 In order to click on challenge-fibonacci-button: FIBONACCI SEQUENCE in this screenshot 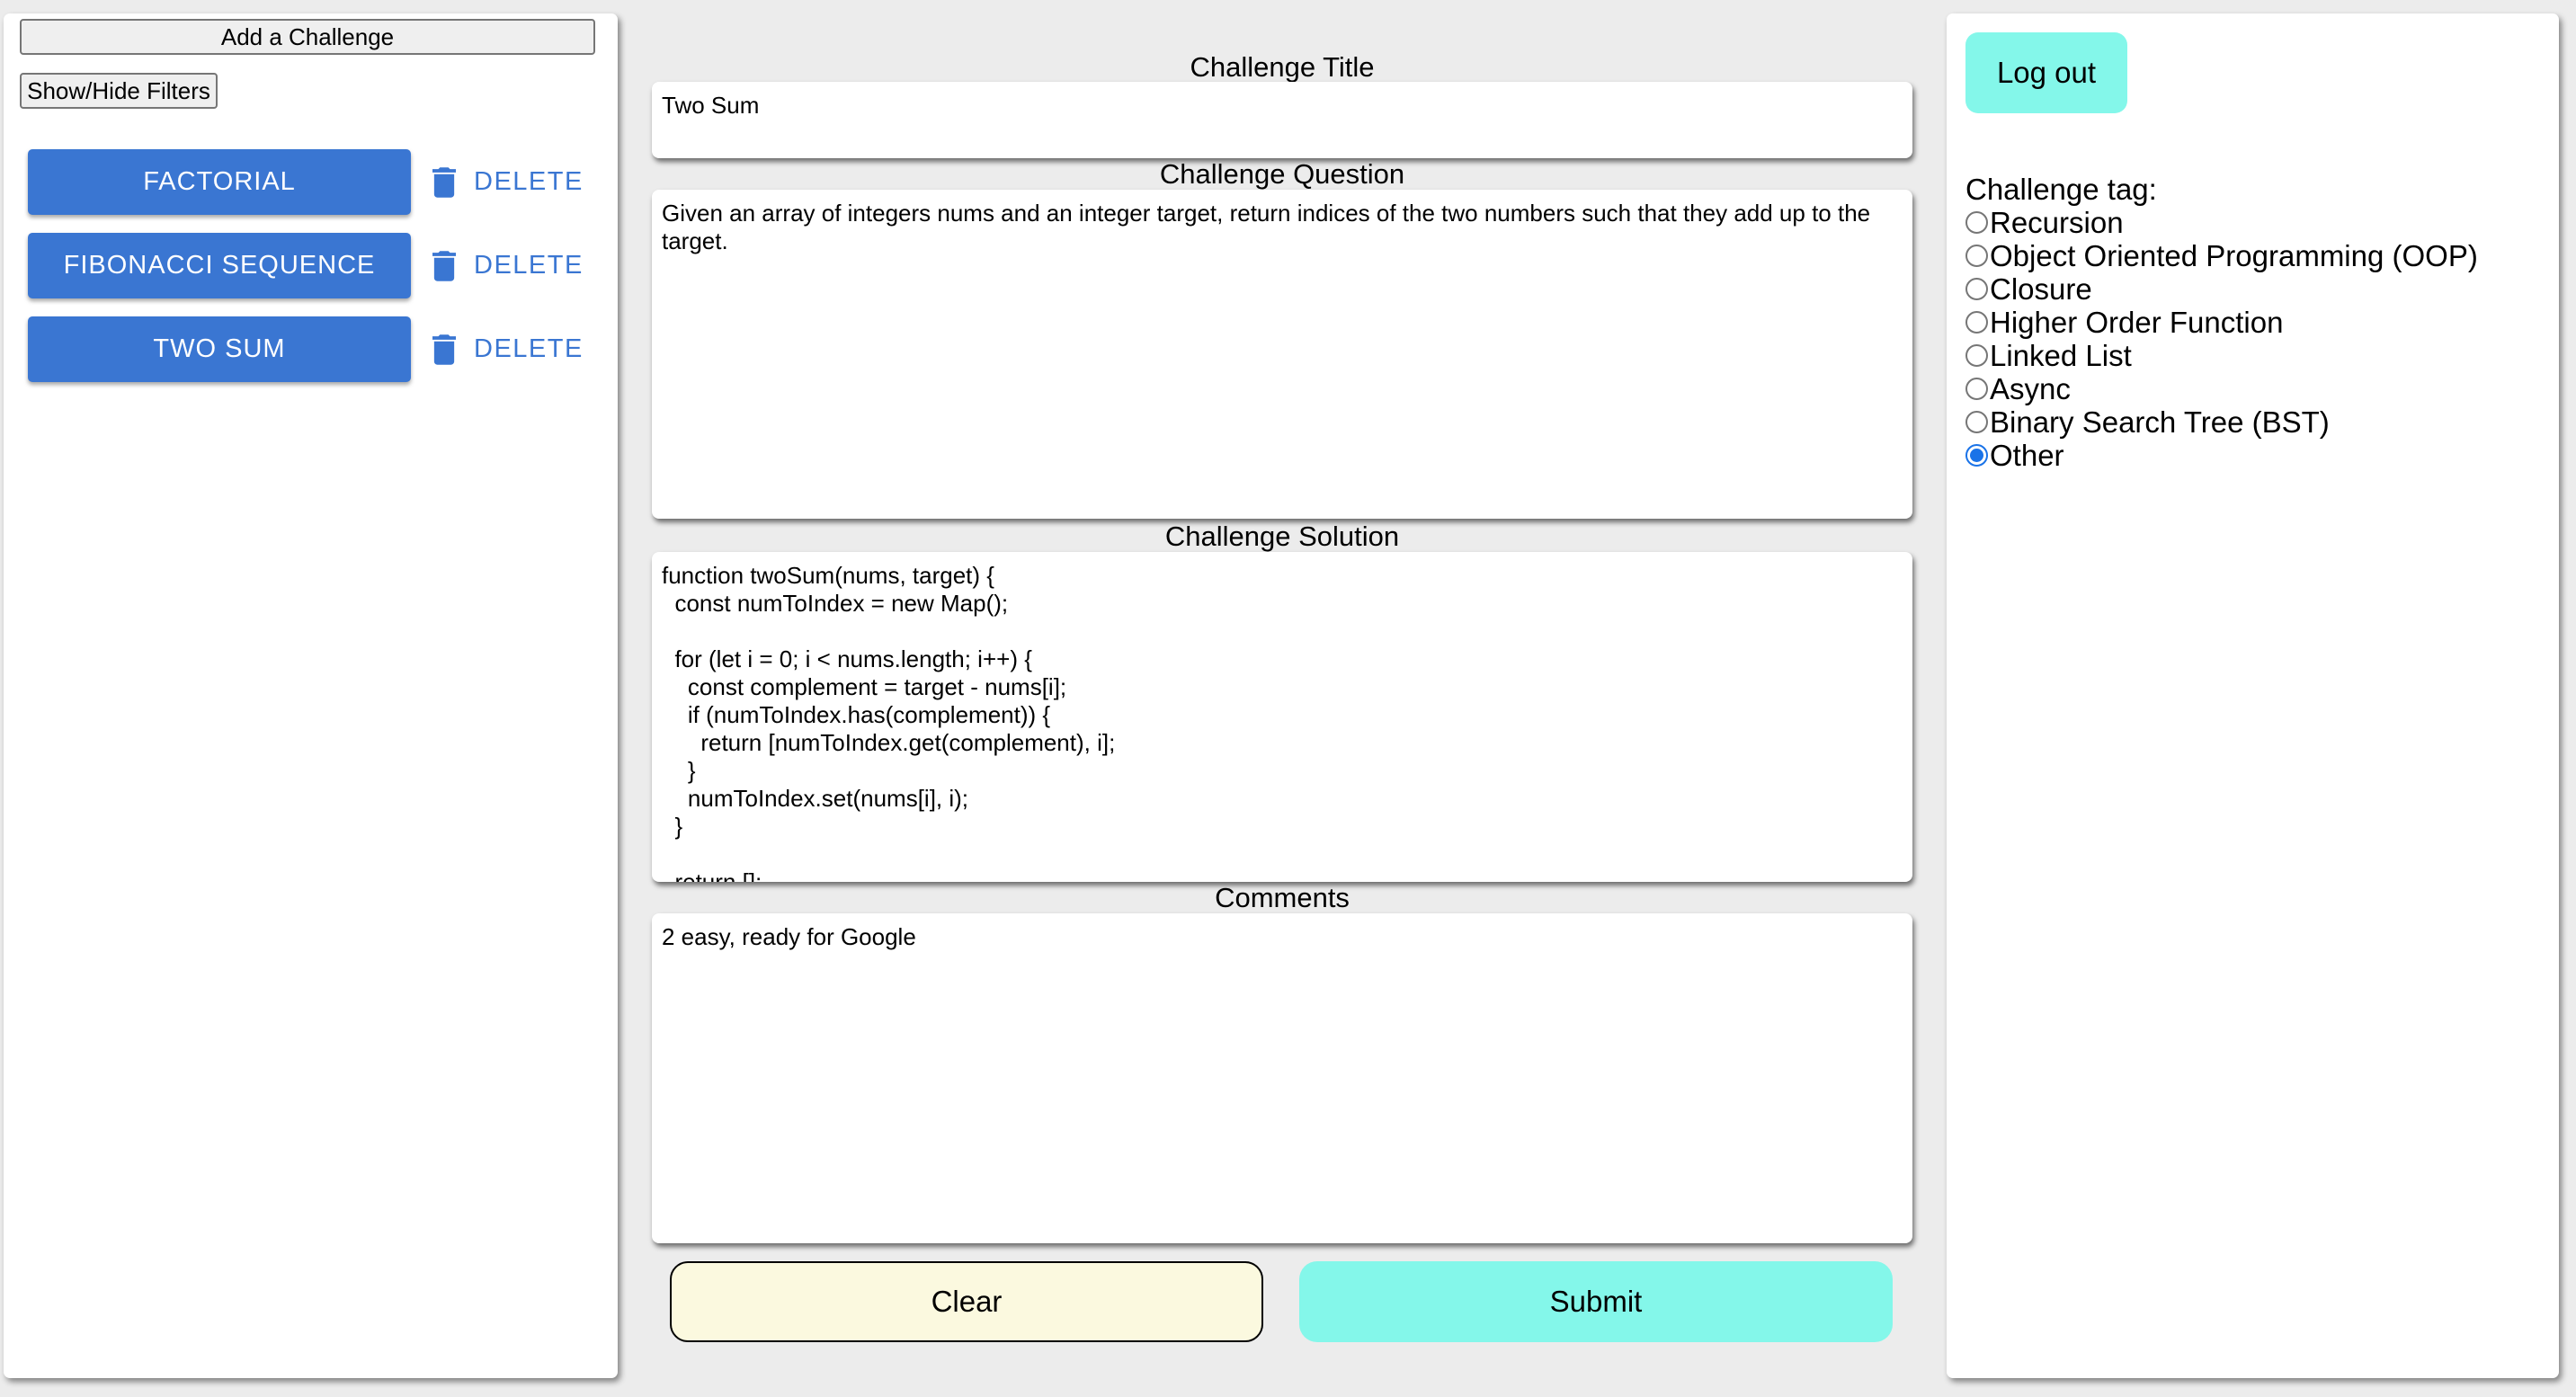, I will do `click(220, 265)`.